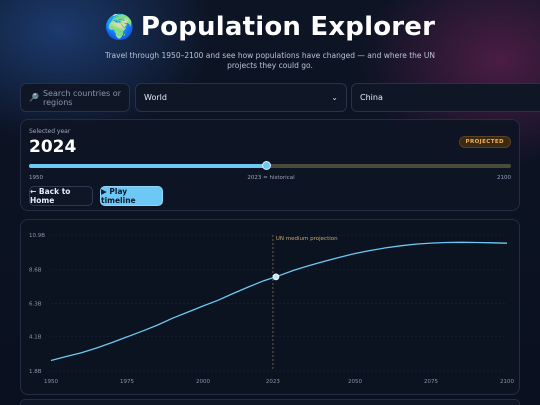 The height and width of the screenshot is (405, 540). What do you see at coordinates (37, 236) in the screenshot?
I see `y-tick-label: 10.9B` at bounding box center [37, 236].